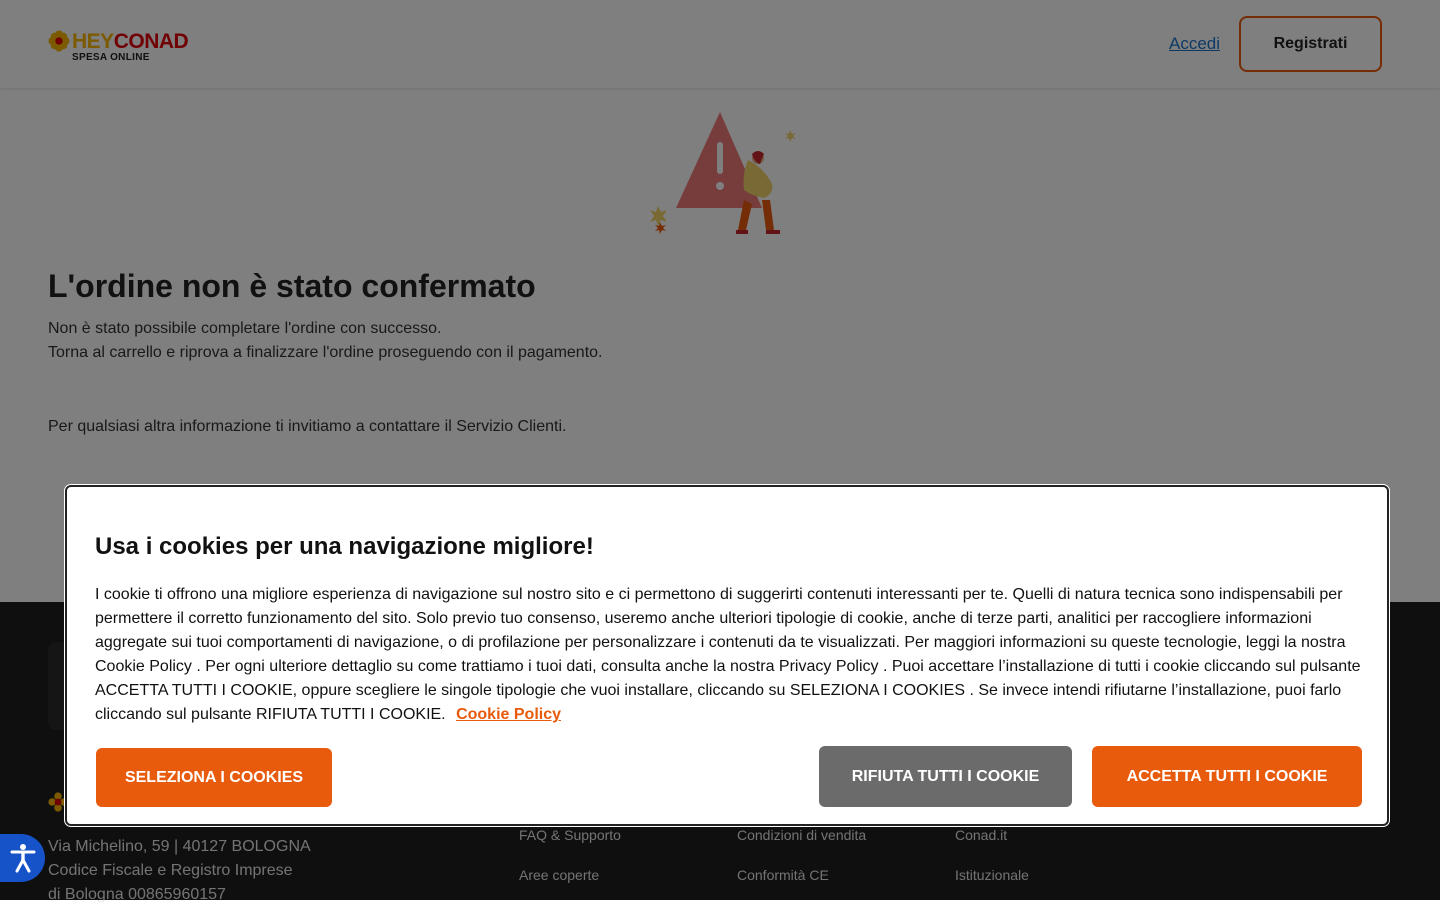 This screenshot has height=904, width=1440. I want to click on select-cookies-button: SELEZIONA I COOKIES, so click(214, 777).